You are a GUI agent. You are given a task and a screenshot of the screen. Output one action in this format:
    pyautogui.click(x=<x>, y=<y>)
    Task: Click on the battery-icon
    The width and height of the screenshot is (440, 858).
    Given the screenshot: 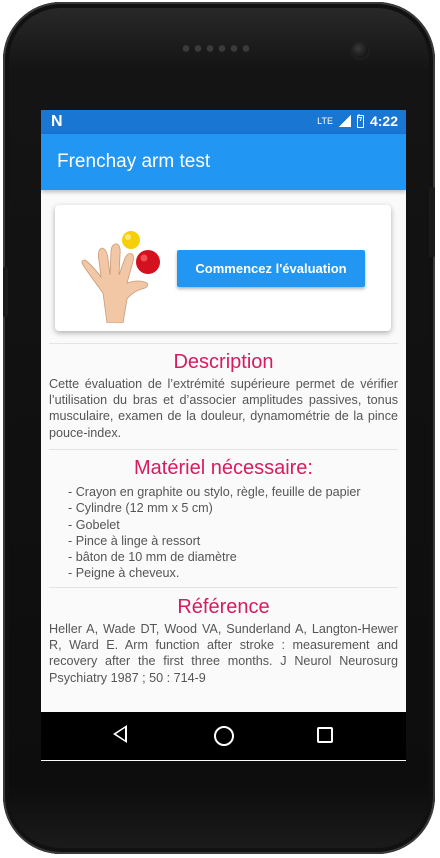 What is the action you would take?
    pyautogui.click(x=360, y=120)
    